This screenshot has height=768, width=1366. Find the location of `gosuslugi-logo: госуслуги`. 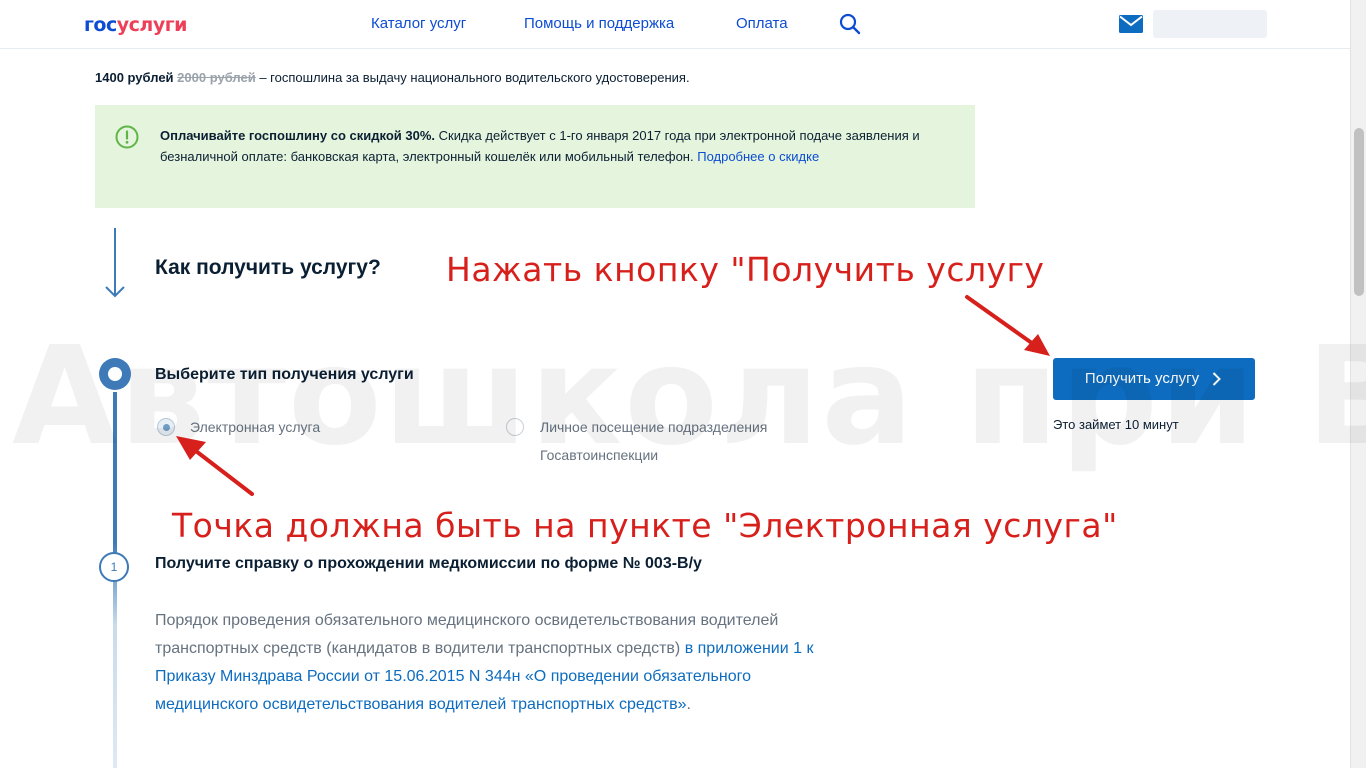

gosuslugi-logo: госуслуги is located at coordinates (135, 25).